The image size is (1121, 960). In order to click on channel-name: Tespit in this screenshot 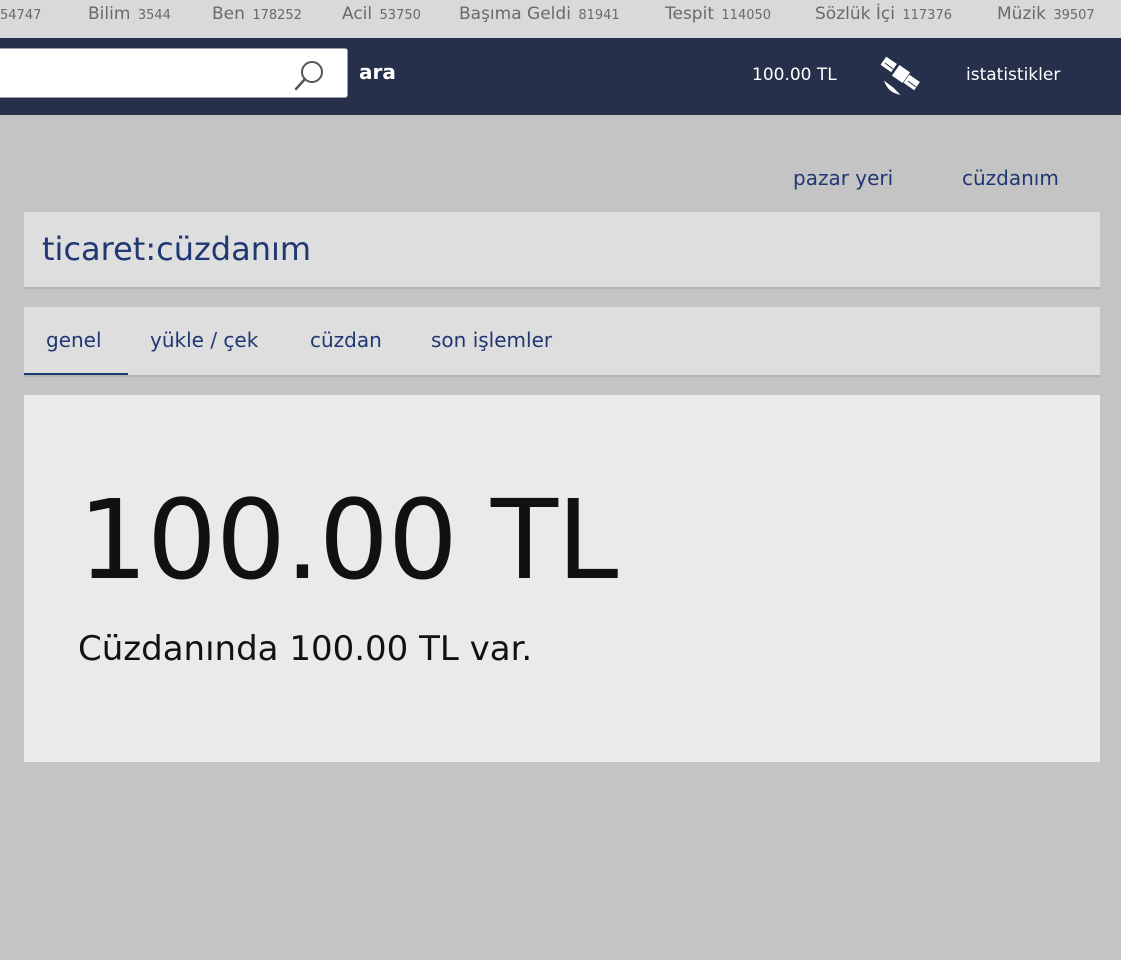, I will do `click(689, 14)`.